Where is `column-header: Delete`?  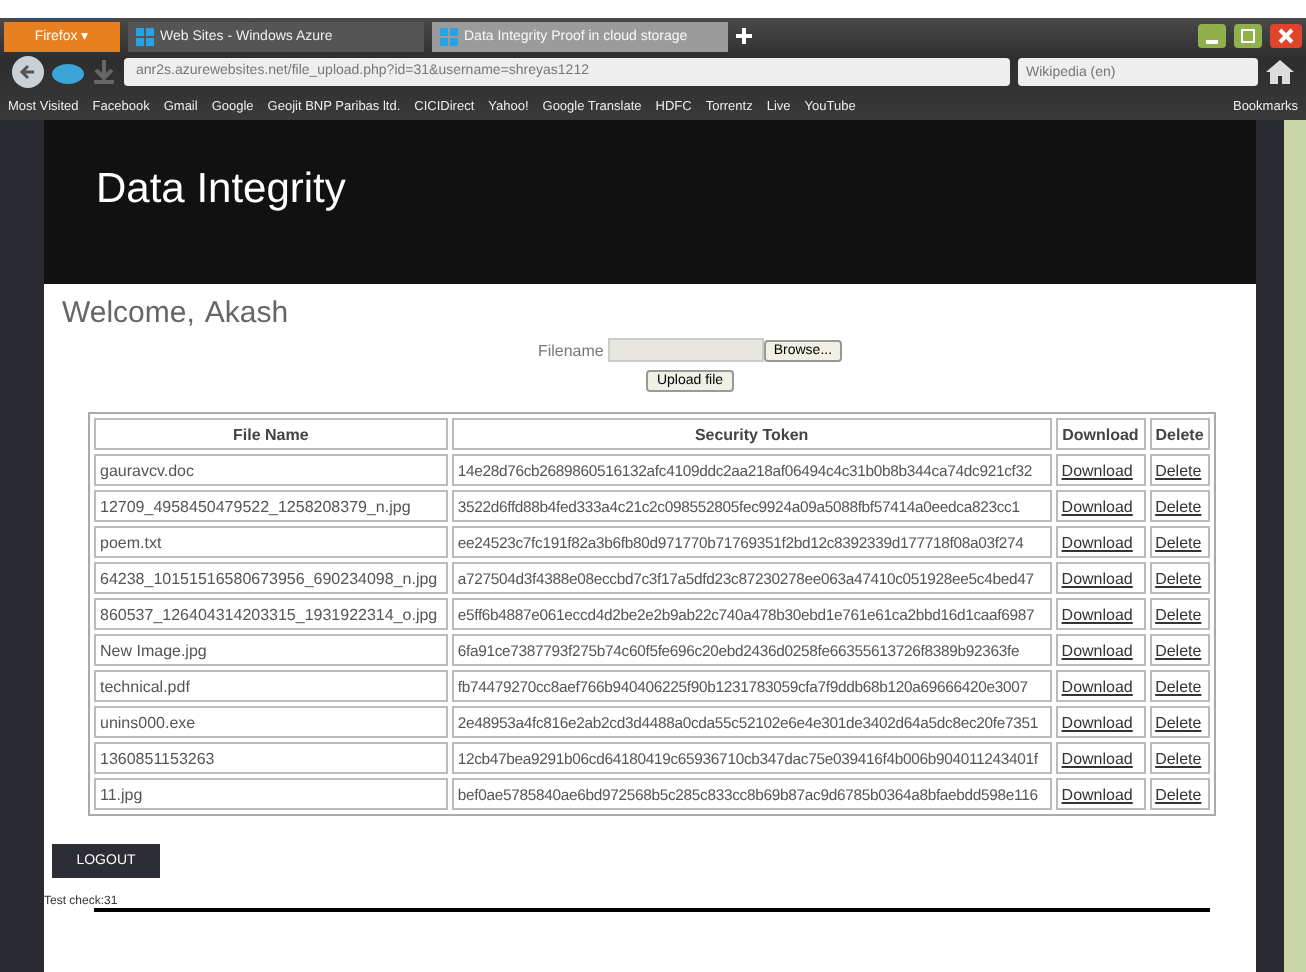
column-header: Delete is located at coordinates (1179, 434).